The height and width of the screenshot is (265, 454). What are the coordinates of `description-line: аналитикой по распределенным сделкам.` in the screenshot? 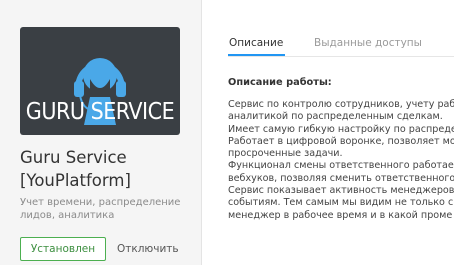 It's located at (335, 117).